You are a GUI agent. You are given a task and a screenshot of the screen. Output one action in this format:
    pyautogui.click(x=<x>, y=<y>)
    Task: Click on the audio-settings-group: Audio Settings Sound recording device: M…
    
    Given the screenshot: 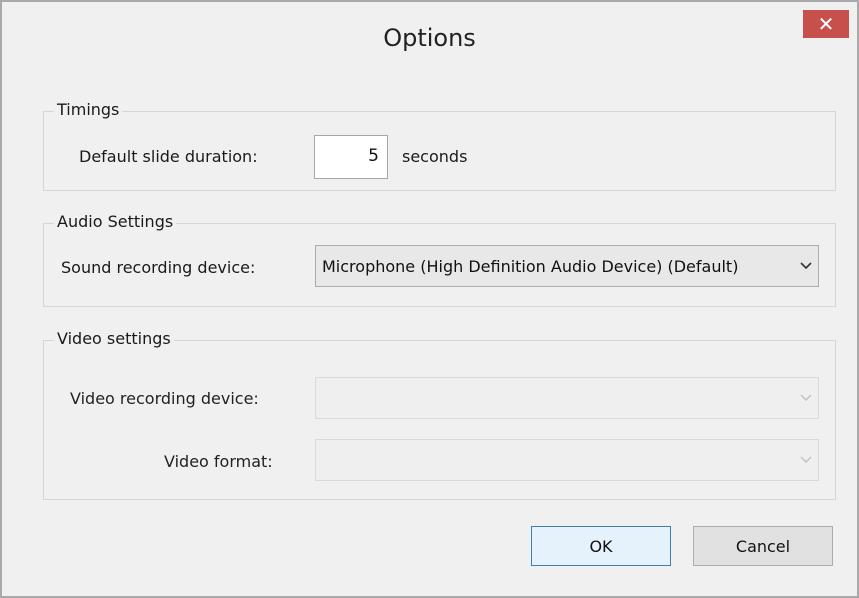 What is the action you would take?
    pyautogui.click(x=439, y=259)
    